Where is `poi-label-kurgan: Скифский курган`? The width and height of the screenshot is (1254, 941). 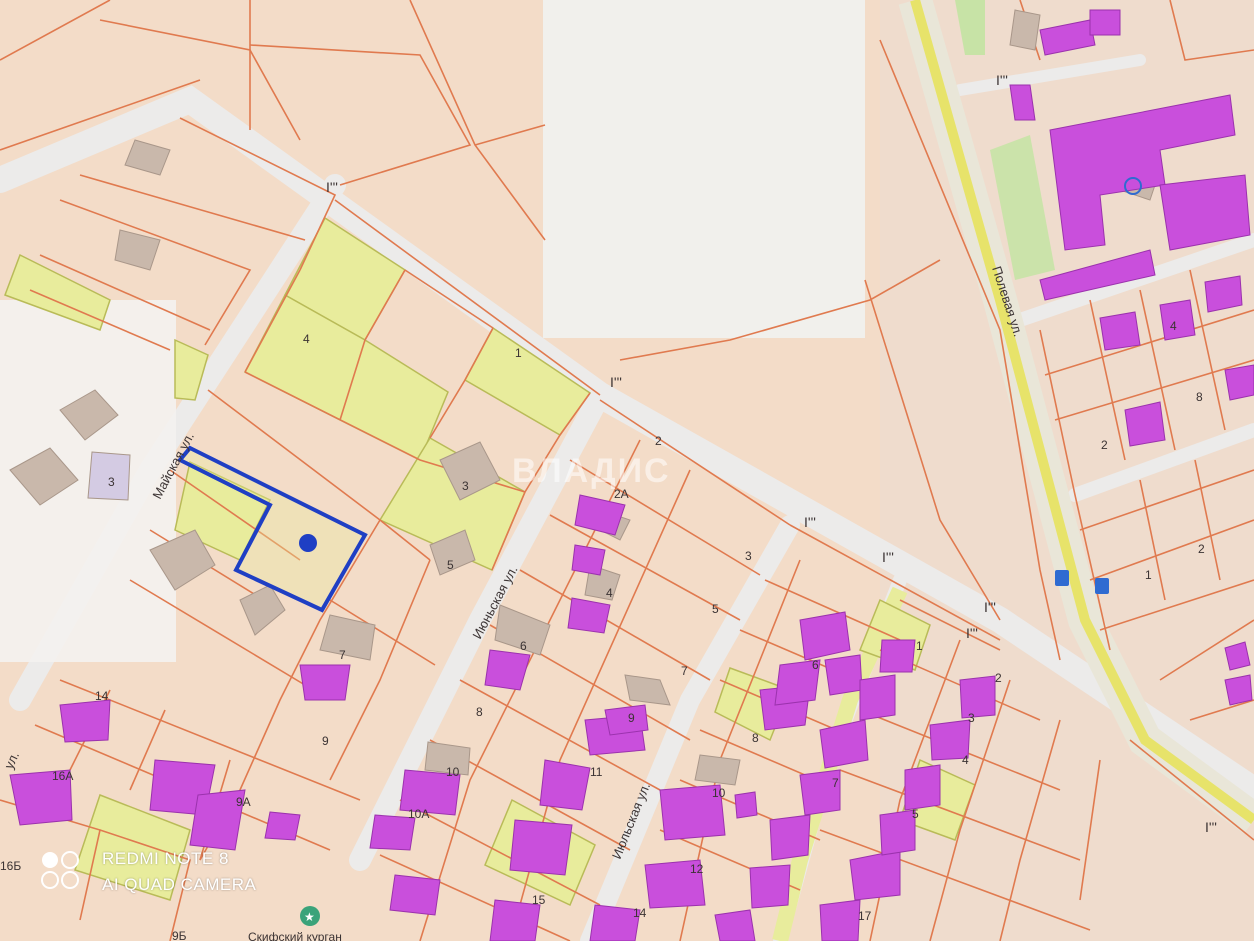 poi-label-kurgan: Скифский курган is located at coordinates (295, 935).